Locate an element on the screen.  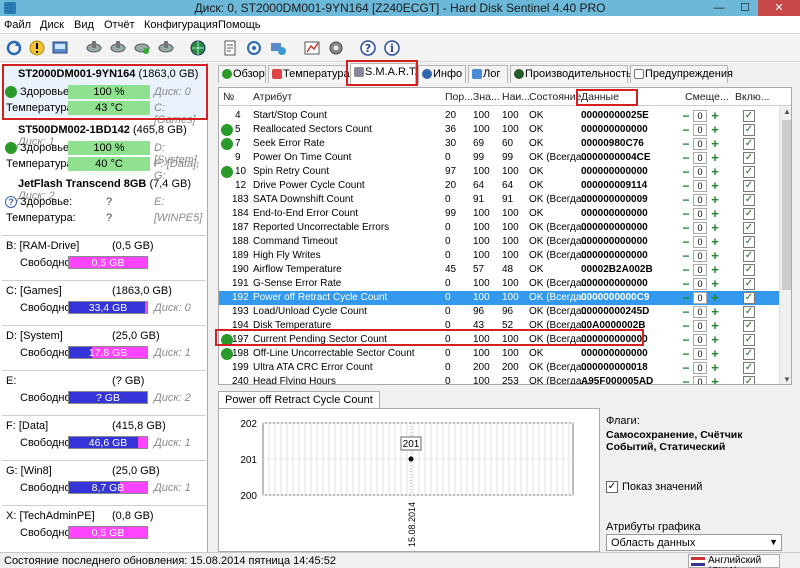
maximize-button: ☐ is located at coordinates (745, 8).